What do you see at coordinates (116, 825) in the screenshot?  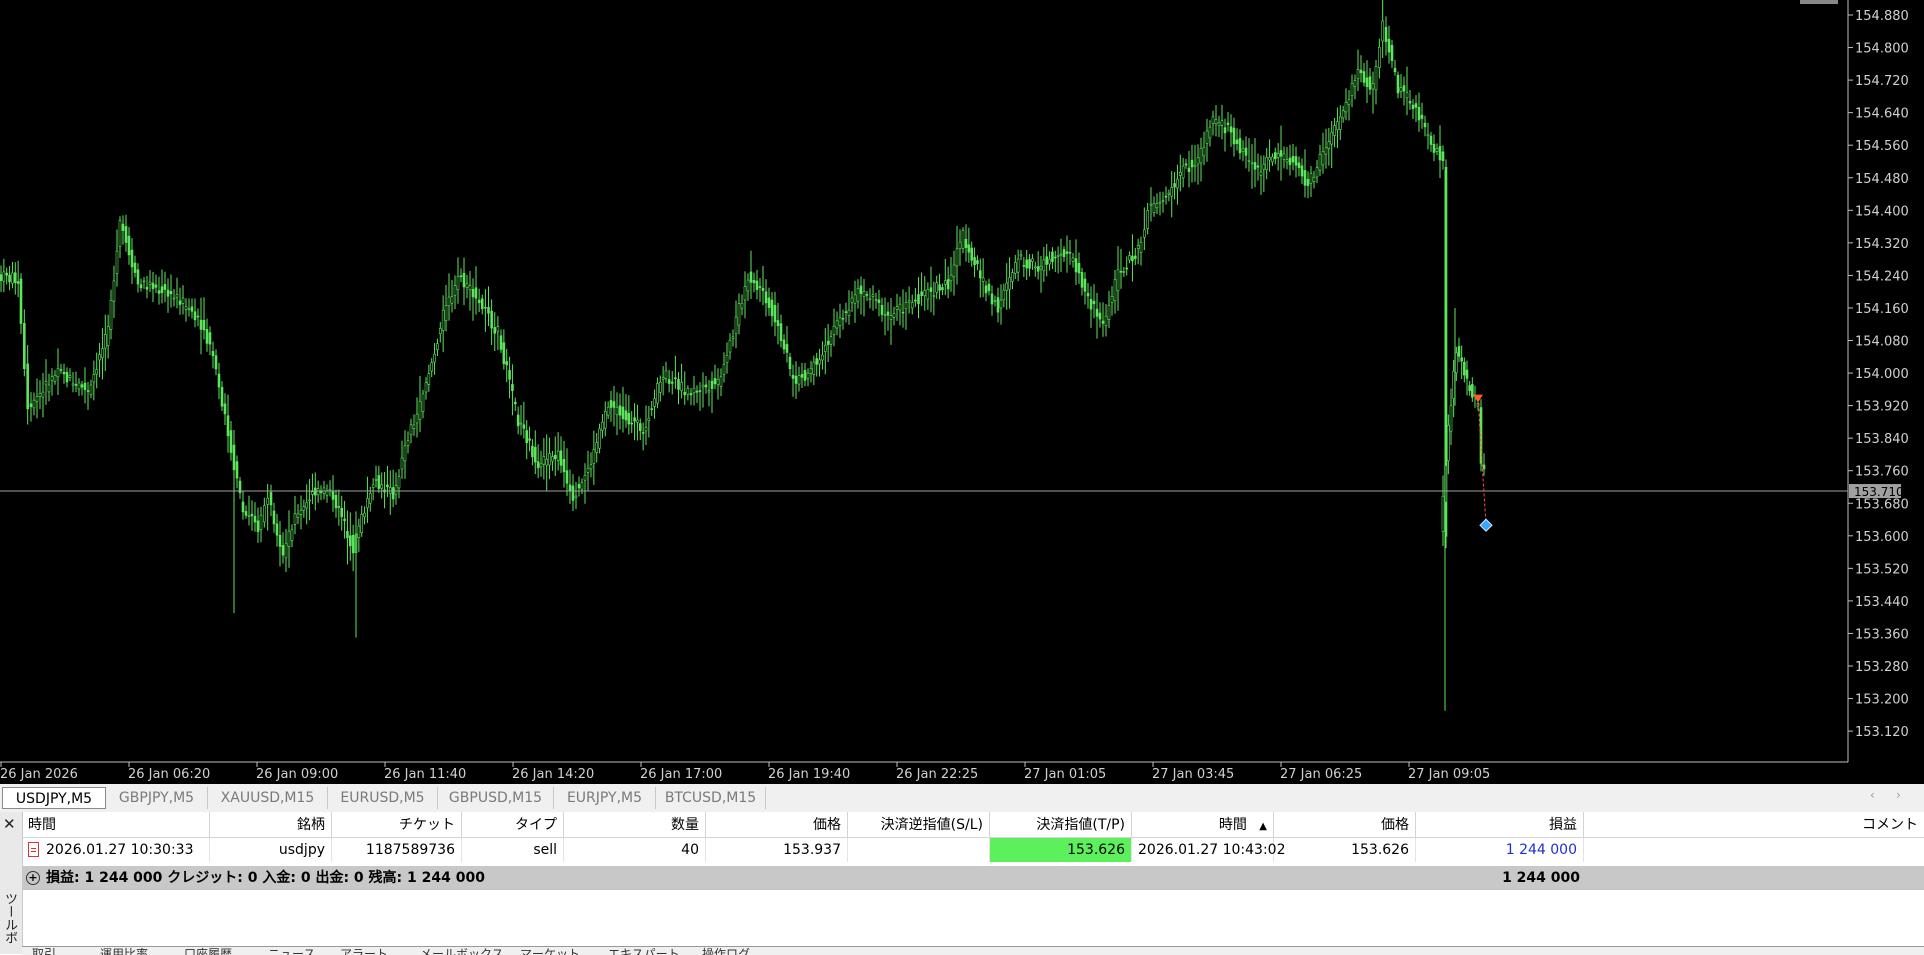 I see `col-open-time: 時間` at bounding box center [116, 825].